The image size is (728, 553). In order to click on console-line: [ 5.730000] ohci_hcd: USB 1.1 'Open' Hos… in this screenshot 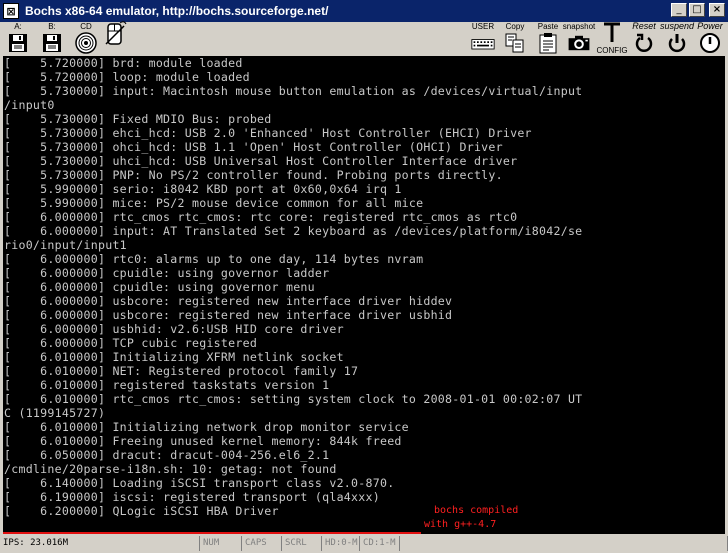, I will do `click(253, 147)`.